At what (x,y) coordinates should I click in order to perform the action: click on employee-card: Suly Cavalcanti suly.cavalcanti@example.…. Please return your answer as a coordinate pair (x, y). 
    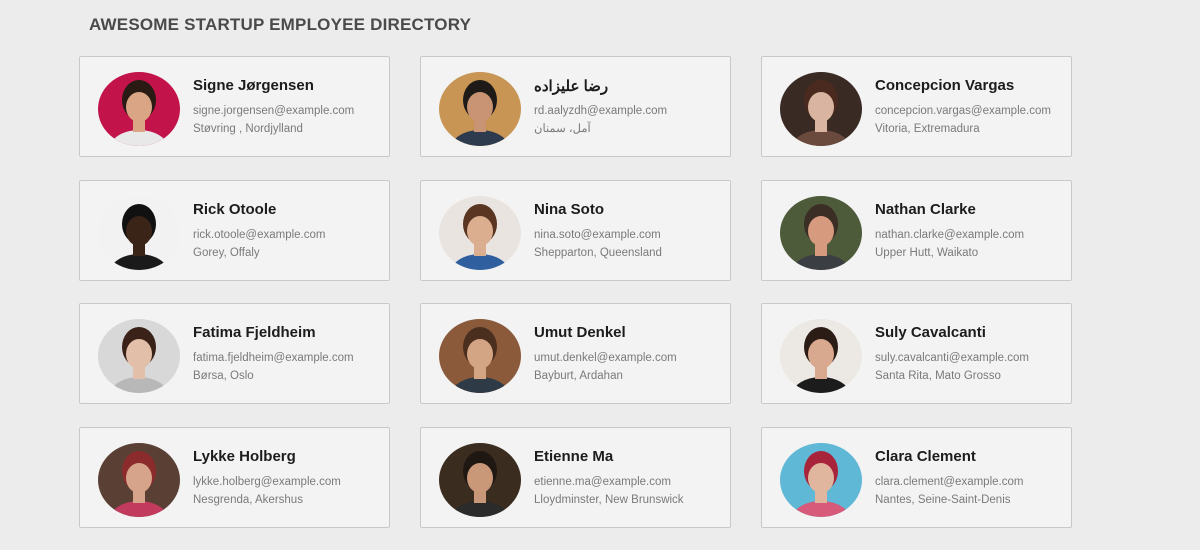
    Looking at the image, I should click on (916, 353).